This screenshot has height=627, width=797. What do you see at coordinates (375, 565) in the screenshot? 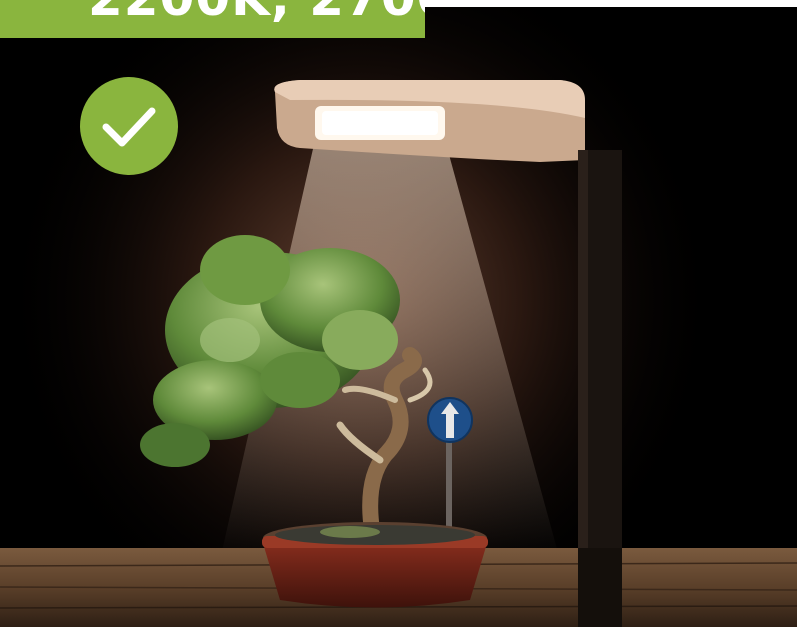
I see `bonsai-pot` at bounding box center [375, 565].